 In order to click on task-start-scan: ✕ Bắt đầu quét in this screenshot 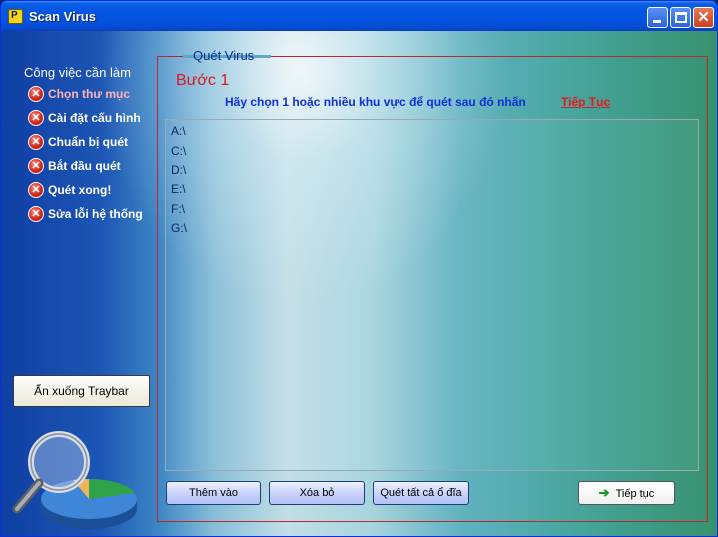, I will do `click(74, 166)`.